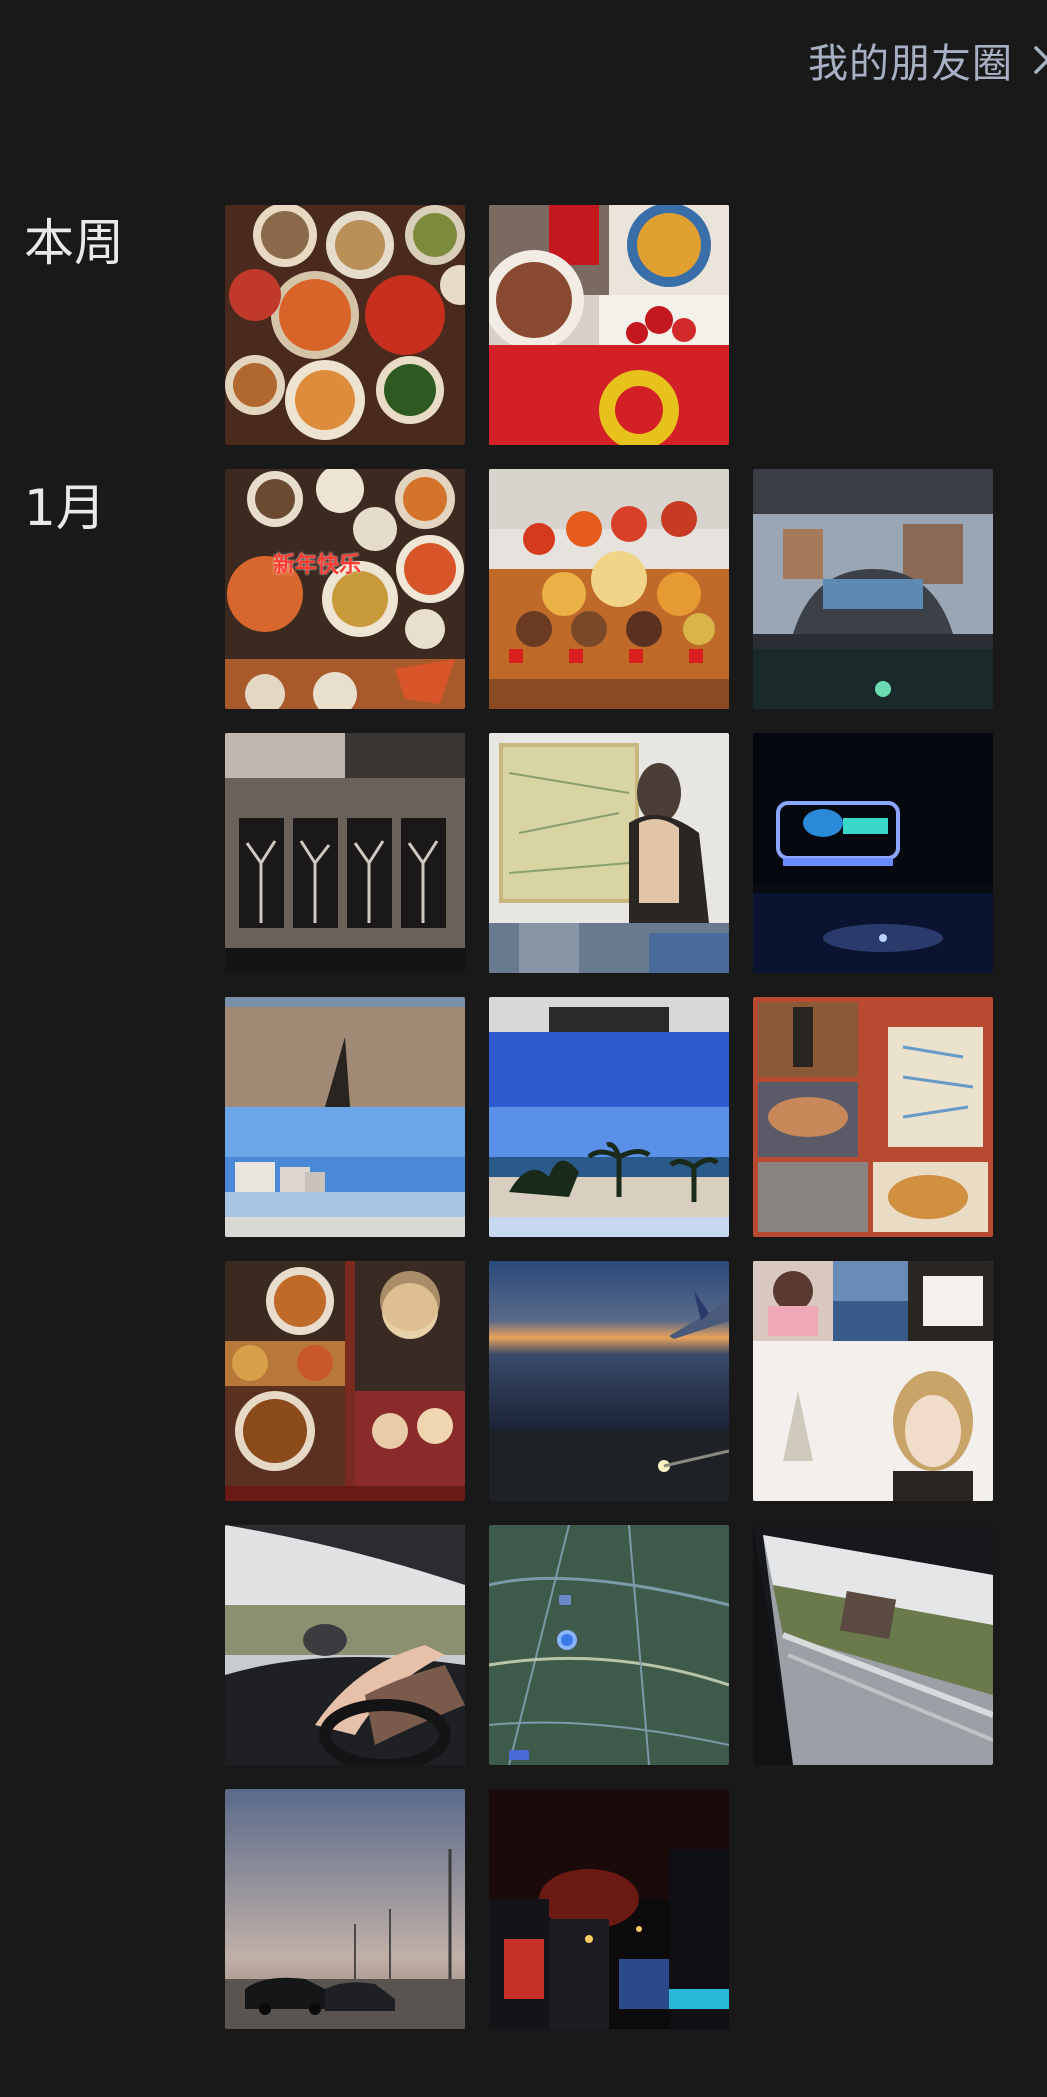 Image resolution: width=1047 pixels, height=2097 pixels. I want to click on section-label-this-week: 本周, so click(74, 243).